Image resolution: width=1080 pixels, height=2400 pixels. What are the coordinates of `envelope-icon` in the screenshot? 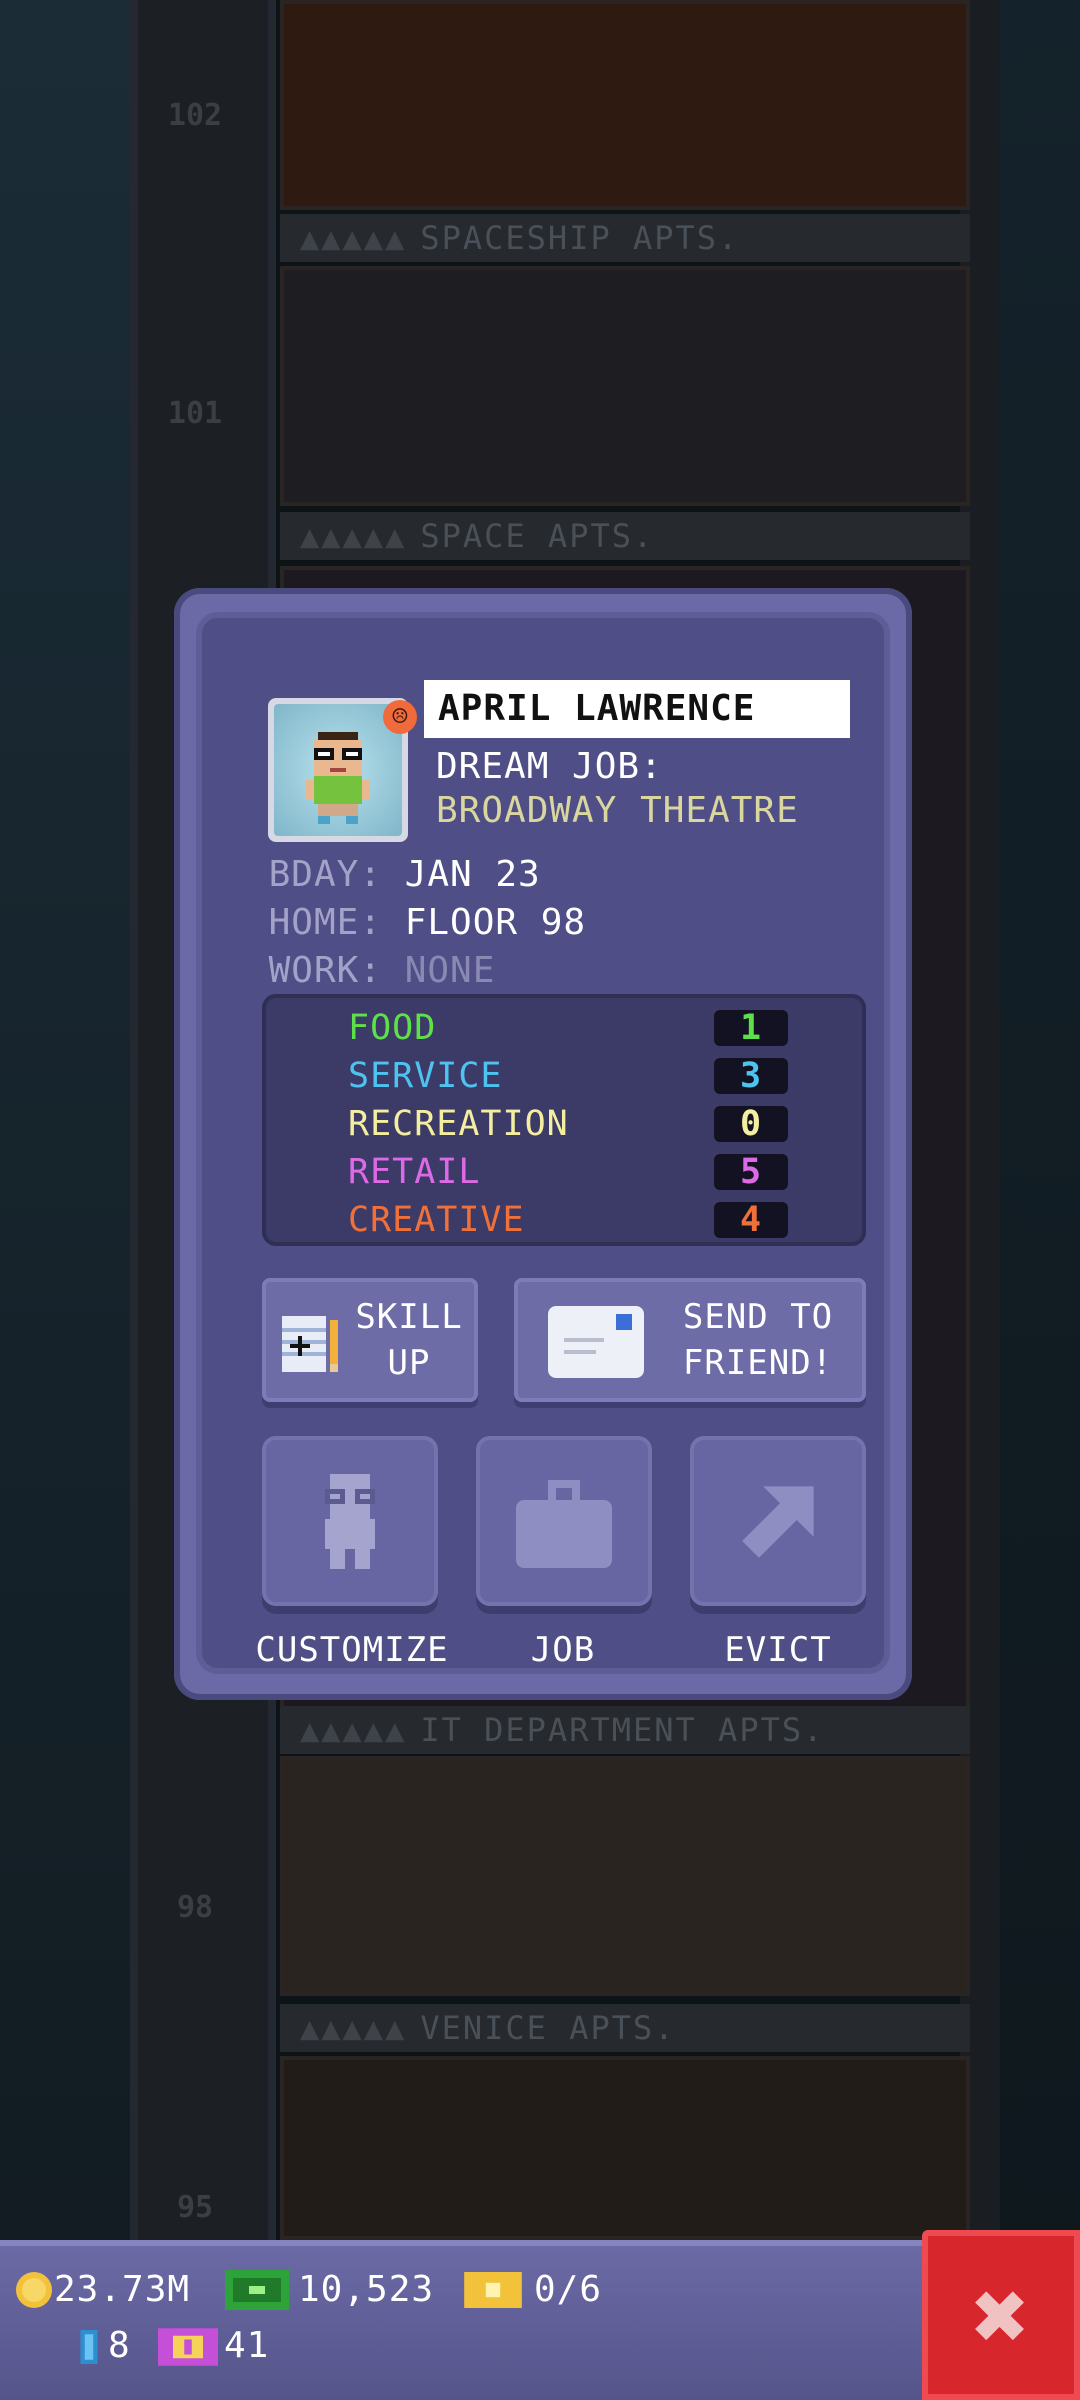 It's located at (596, 1342).